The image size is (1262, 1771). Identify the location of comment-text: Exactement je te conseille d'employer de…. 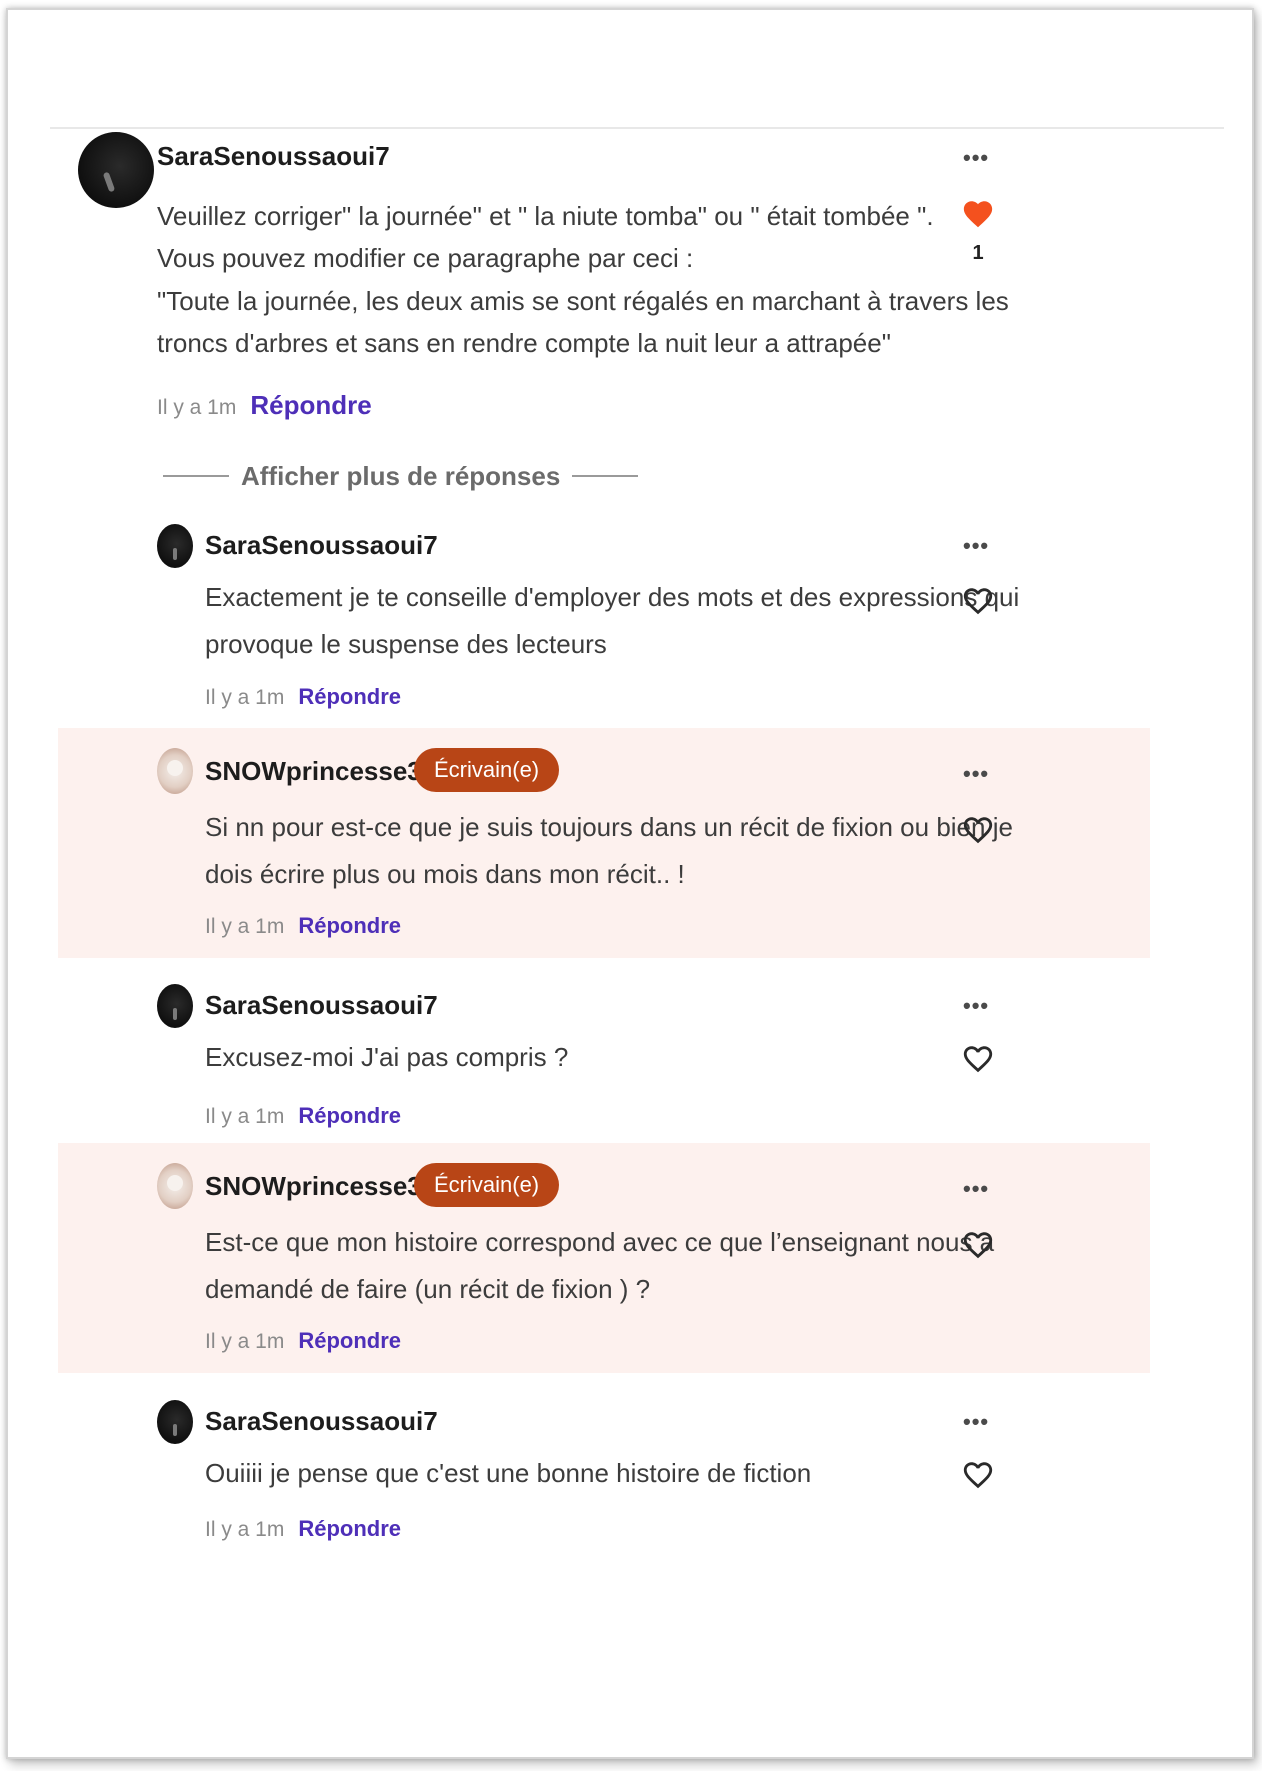
(612, 620).